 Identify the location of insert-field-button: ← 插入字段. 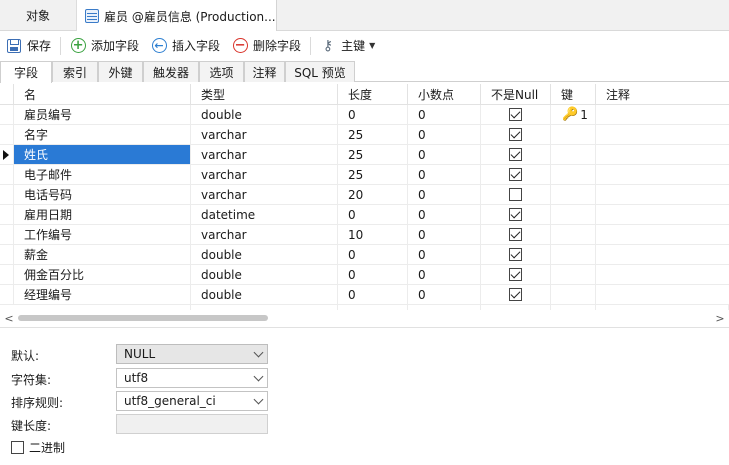
(185, 46).